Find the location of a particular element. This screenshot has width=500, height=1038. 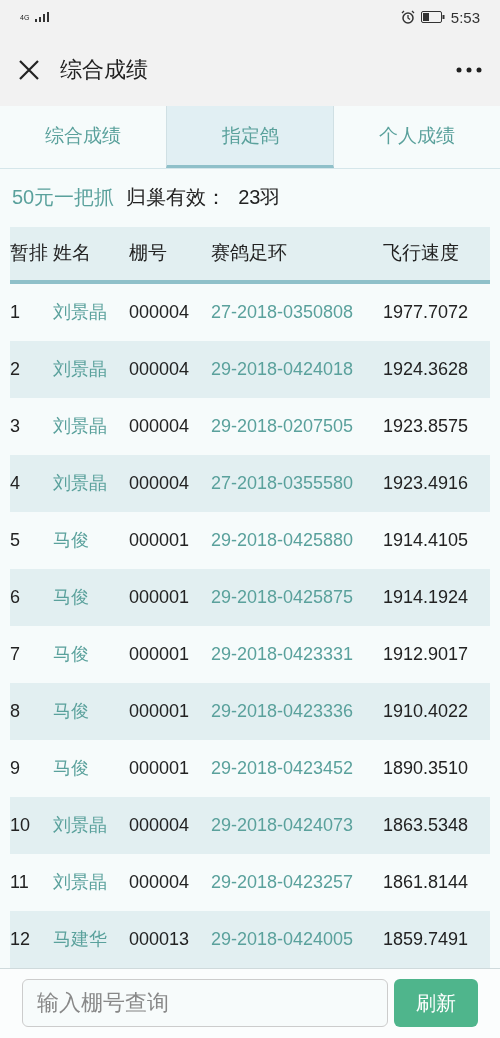

table-cell-text: 1863.5348 is located at coordinates (426, 825).